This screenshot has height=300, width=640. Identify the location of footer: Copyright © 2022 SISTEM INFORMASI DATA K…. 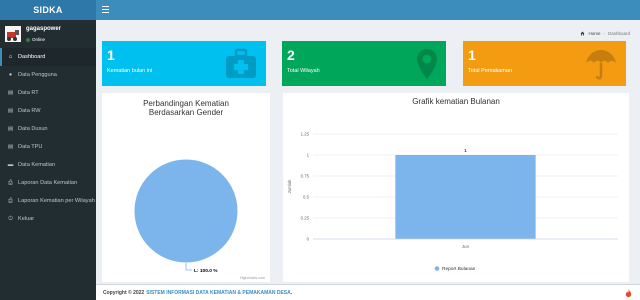
(368, 292).